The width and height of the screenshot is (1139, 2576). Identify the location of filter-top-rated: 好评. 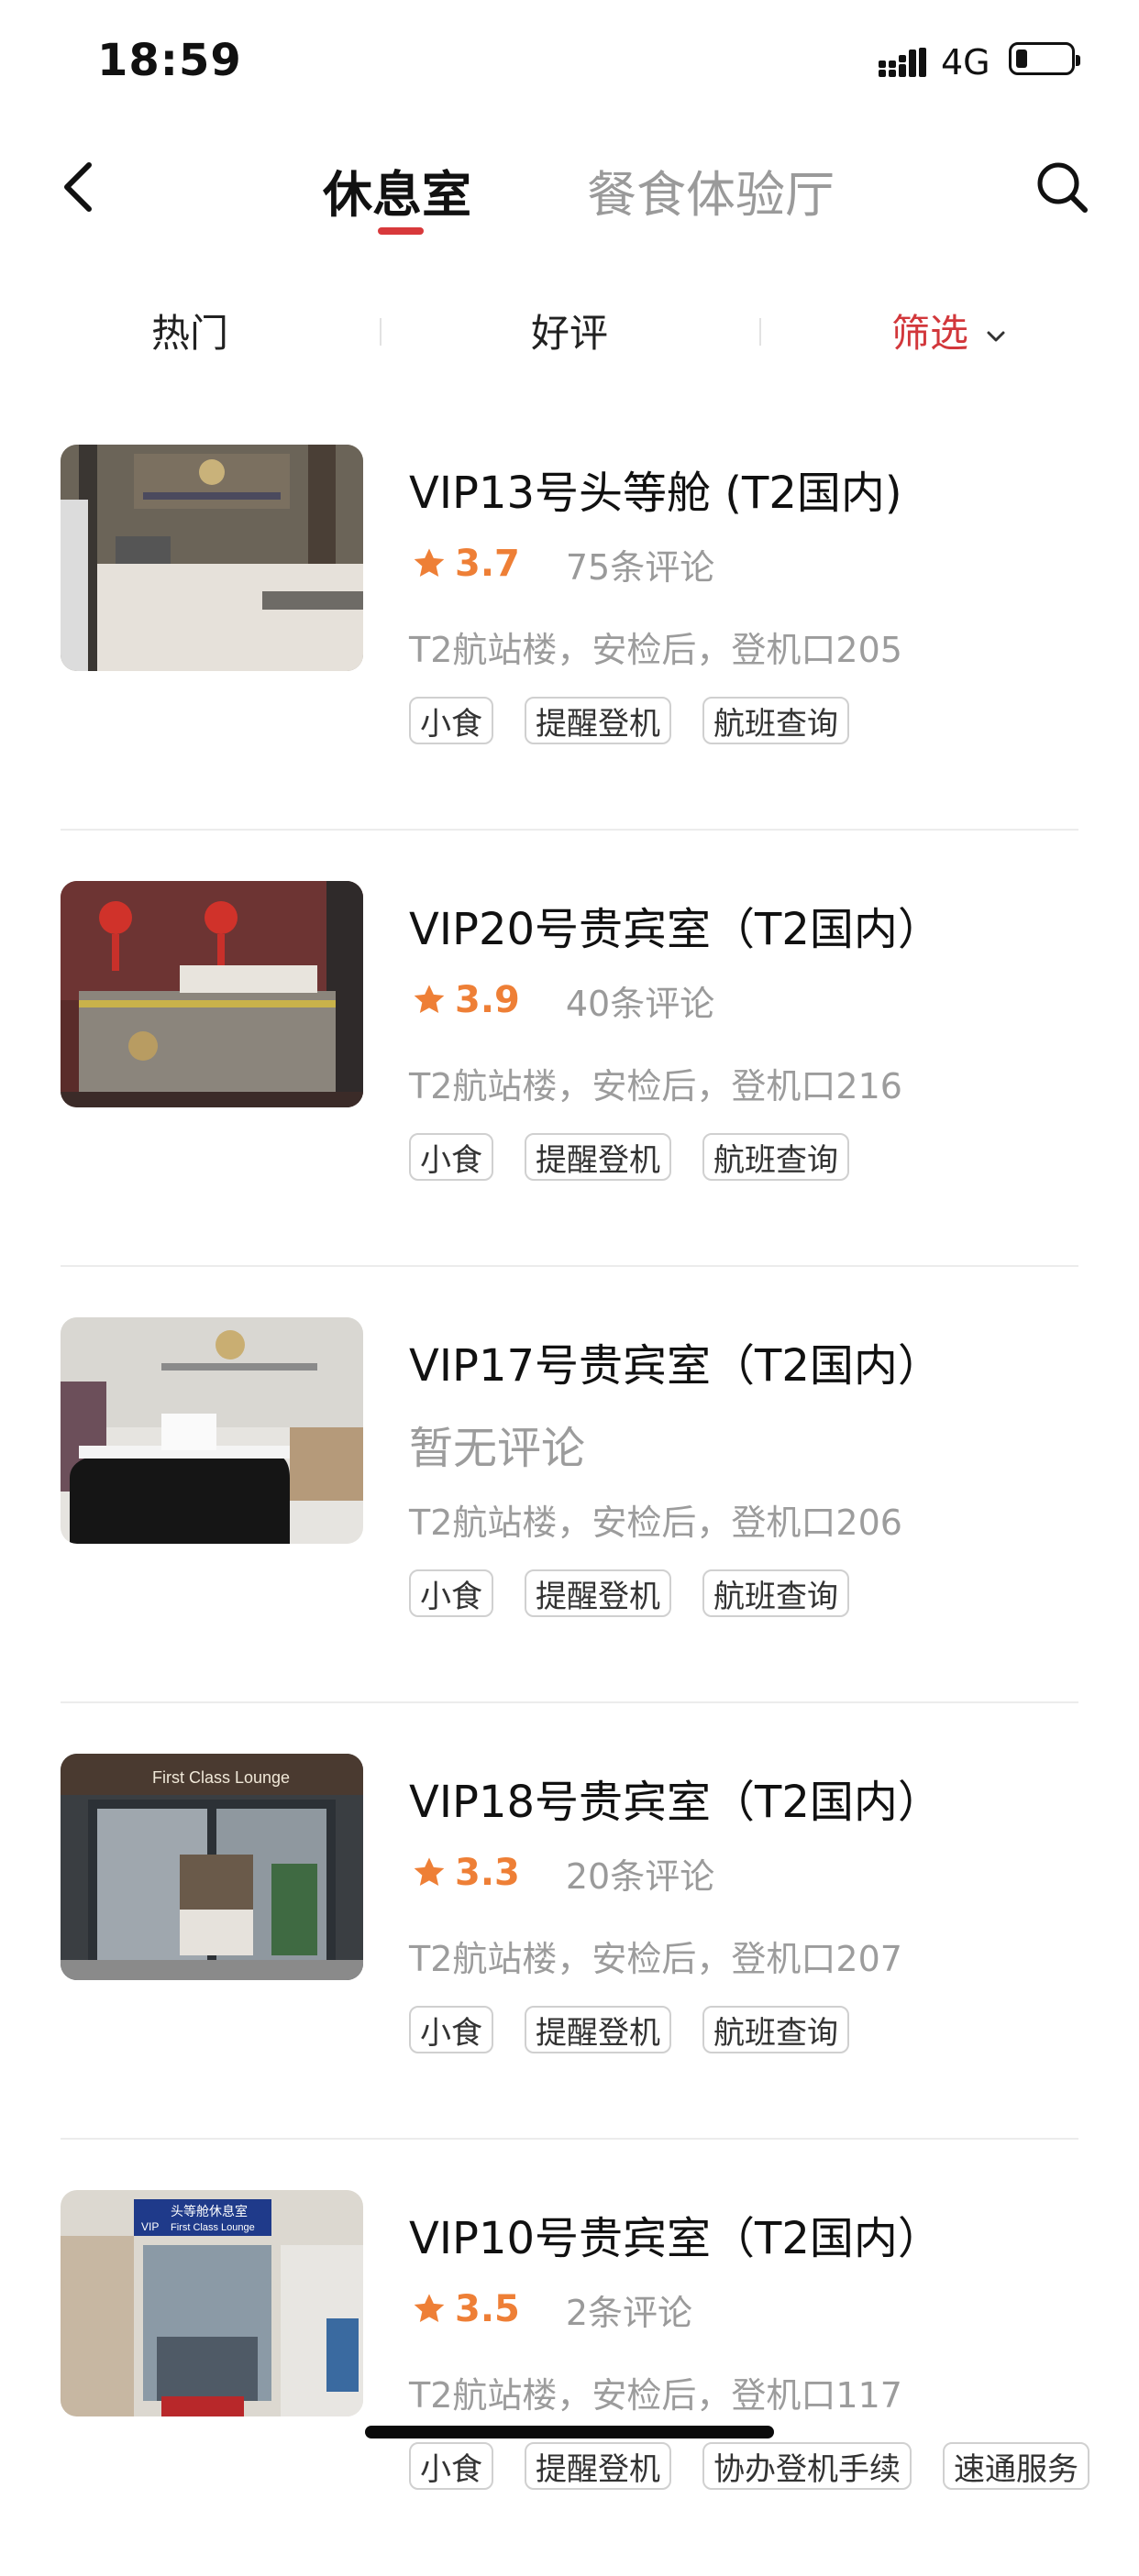
(569, 330).